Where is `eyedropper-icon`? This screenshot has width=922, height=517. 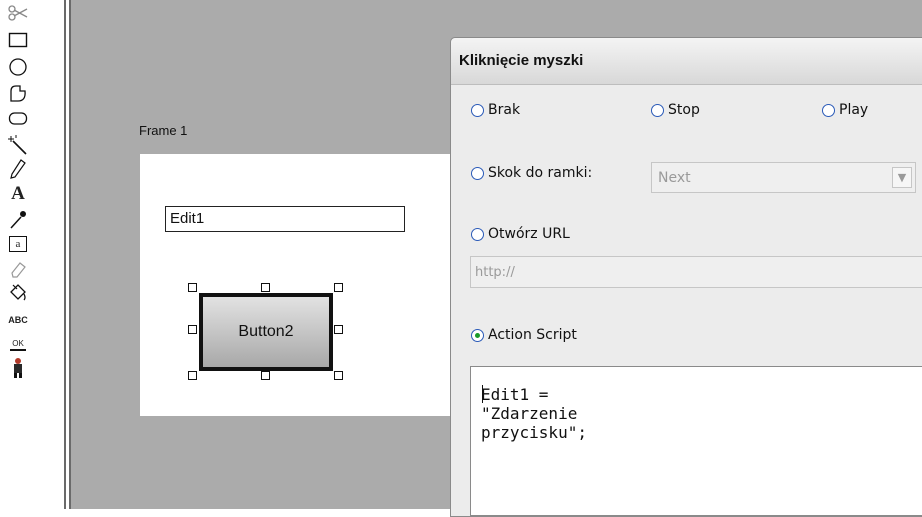
eyedropper-icon is located at coordinates (18, 219).